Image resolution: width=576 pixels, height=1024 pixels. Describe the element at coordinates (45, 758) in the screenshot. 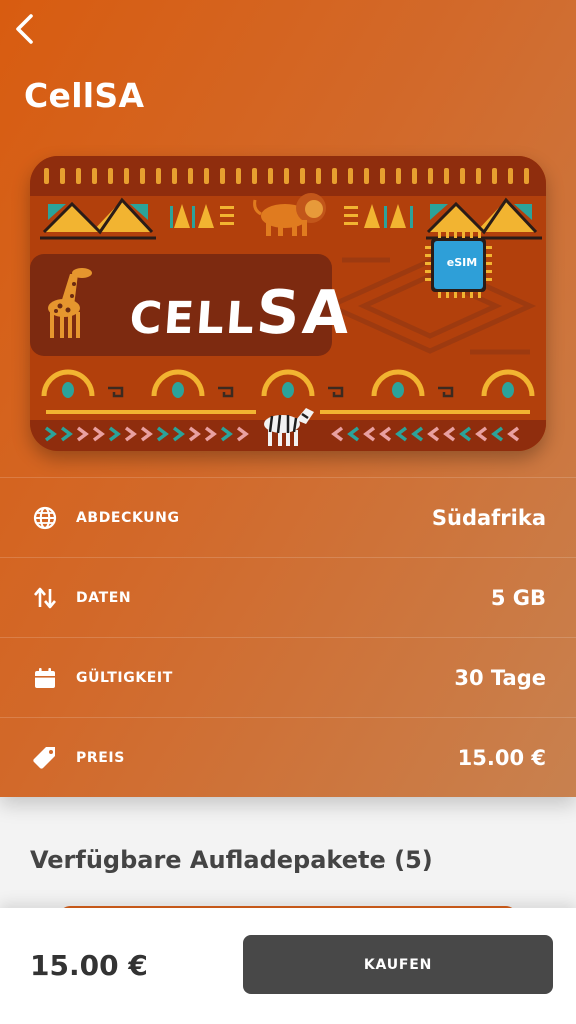

I see `price-tag-icon` at that location.